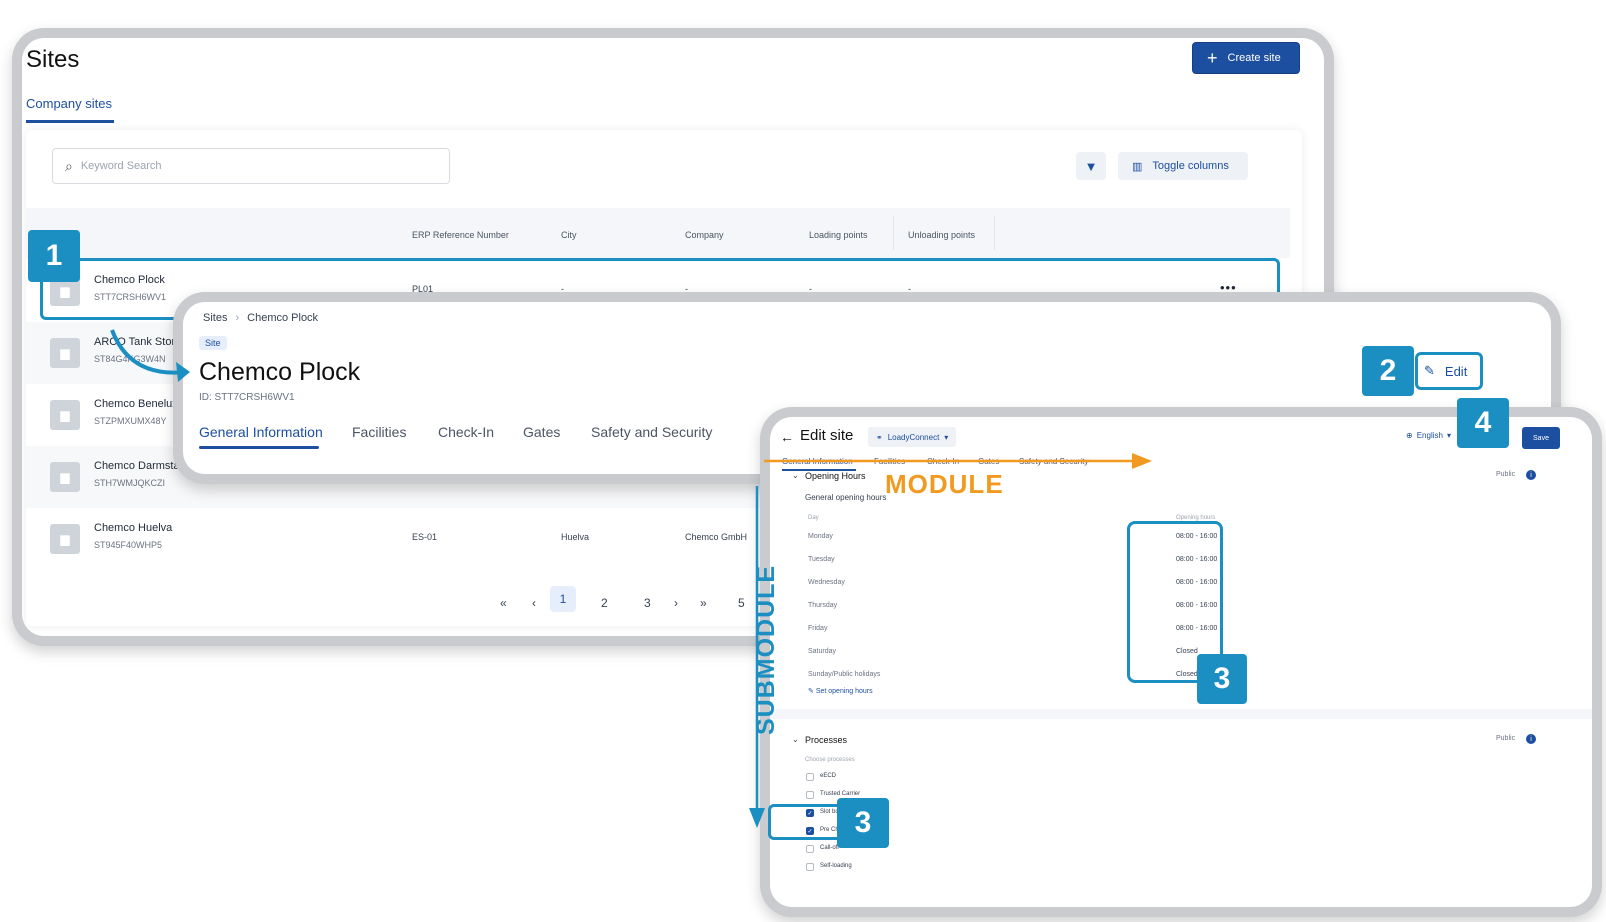 The width and height of the screenshot is (1606, 922). What do you see at coordinates (830, 760) in the screenshot?
I see `processes-hint: Choose processes` at bounding box center [830, 760].